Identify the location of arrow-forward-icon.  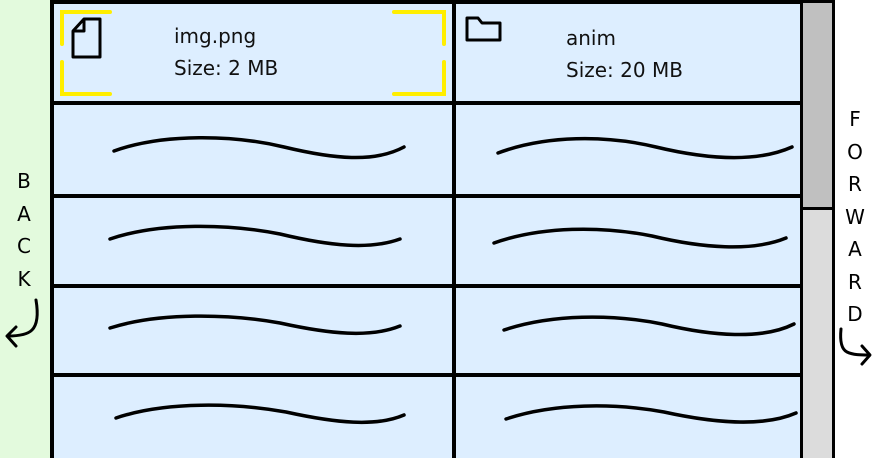
(855, 346).